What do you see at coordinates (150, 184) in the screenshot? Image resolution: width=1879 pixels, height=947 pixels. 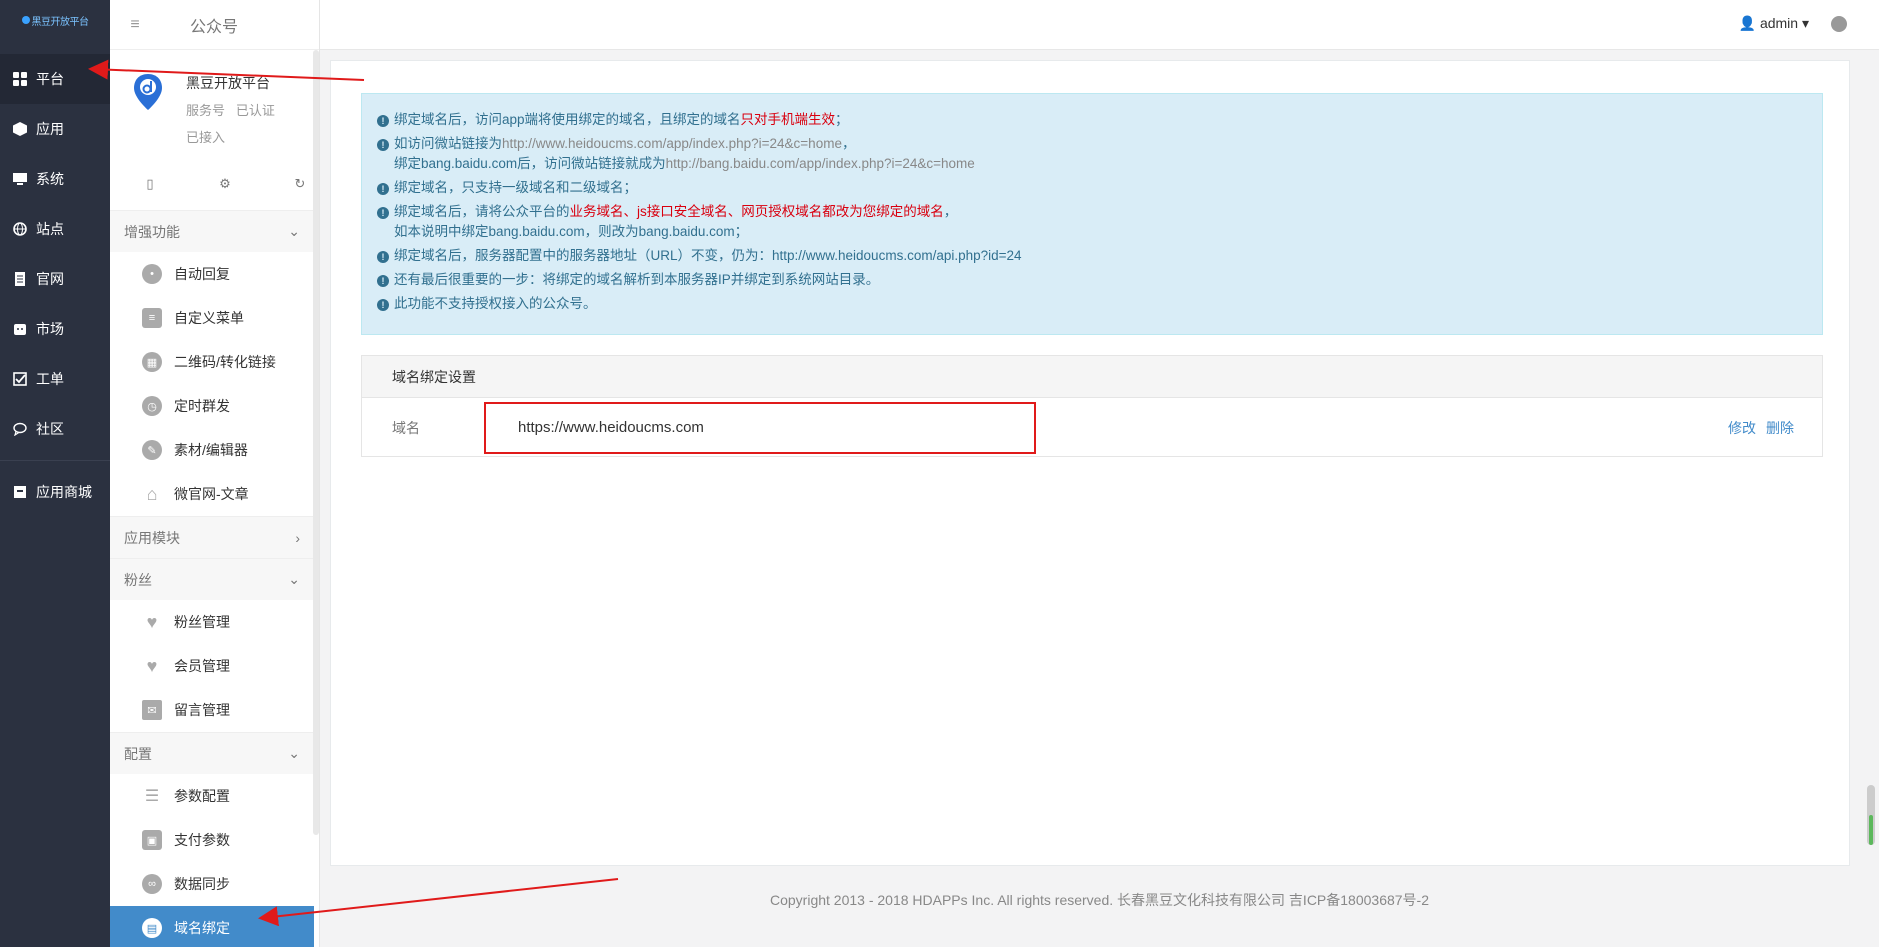 I see `mobile-icon: ▯` at bounding box center [150, 184].